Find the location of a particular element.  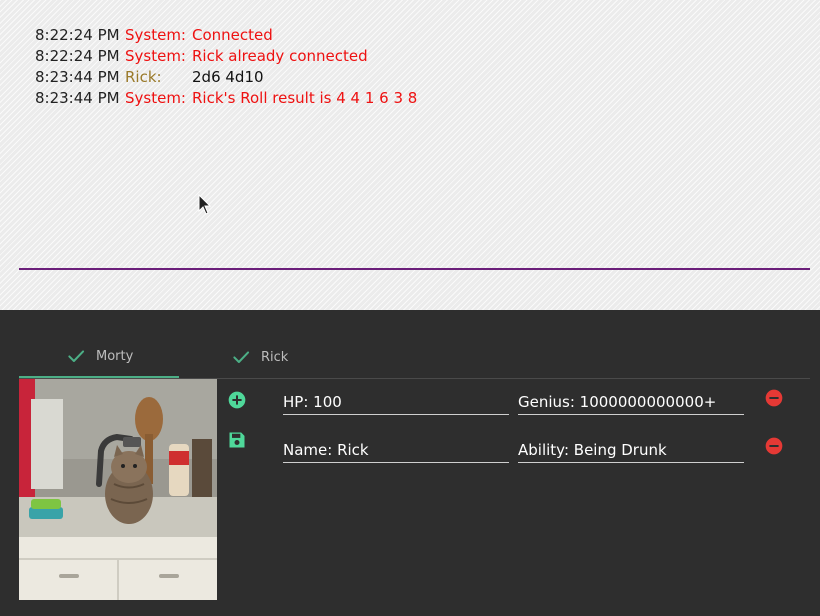

chat-message: 2d6 4d10 is located at coordinates (228, 77).